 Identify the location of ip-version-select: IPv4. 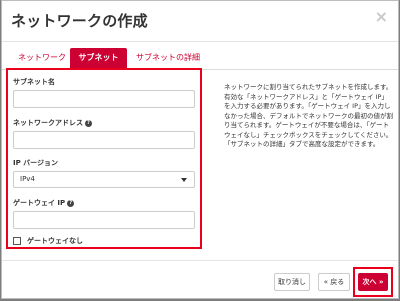
(104, 179).